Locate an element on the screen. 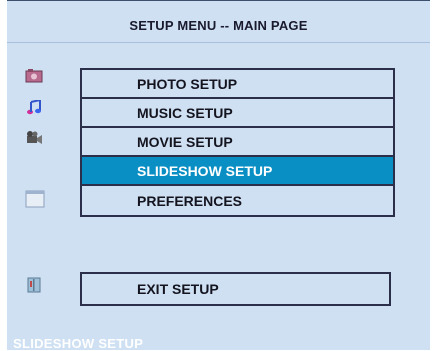 This screenshot has width=436, height=351. menu-item-movie-setup: MOVIE SETUP is located at coordinates (237, 142).